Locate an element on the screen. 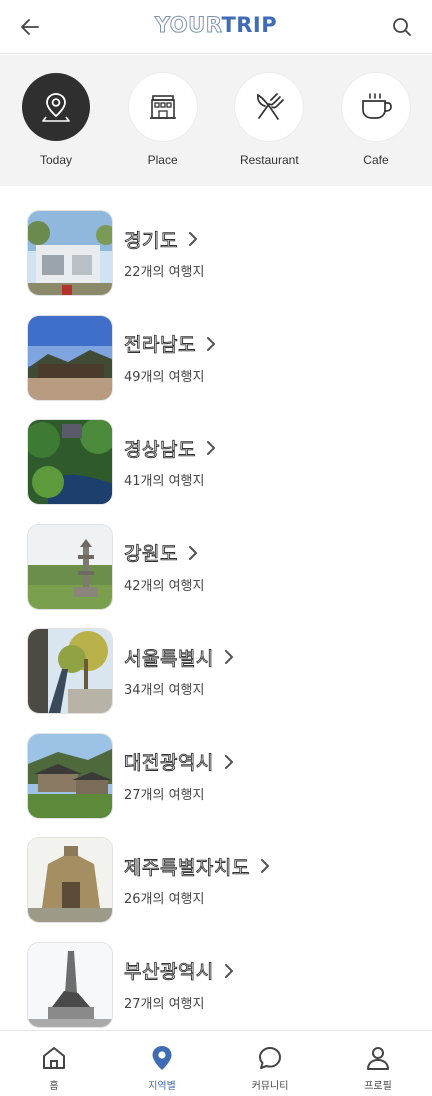  nav-label: 커뮤니티 is located at coordinates (270, 1086).